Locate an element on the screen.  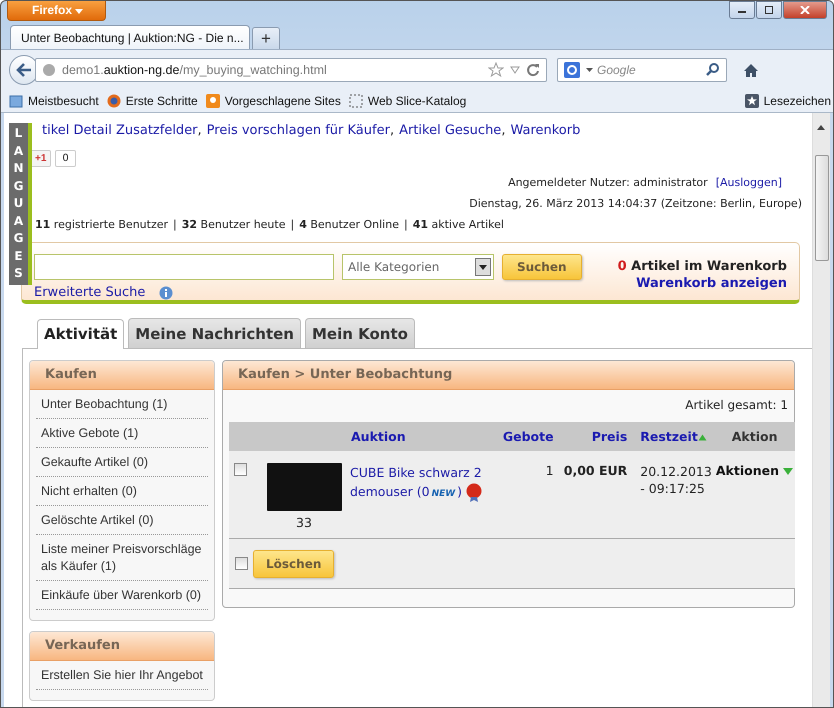
scrollbar-track is located at coordinates (821, 410).